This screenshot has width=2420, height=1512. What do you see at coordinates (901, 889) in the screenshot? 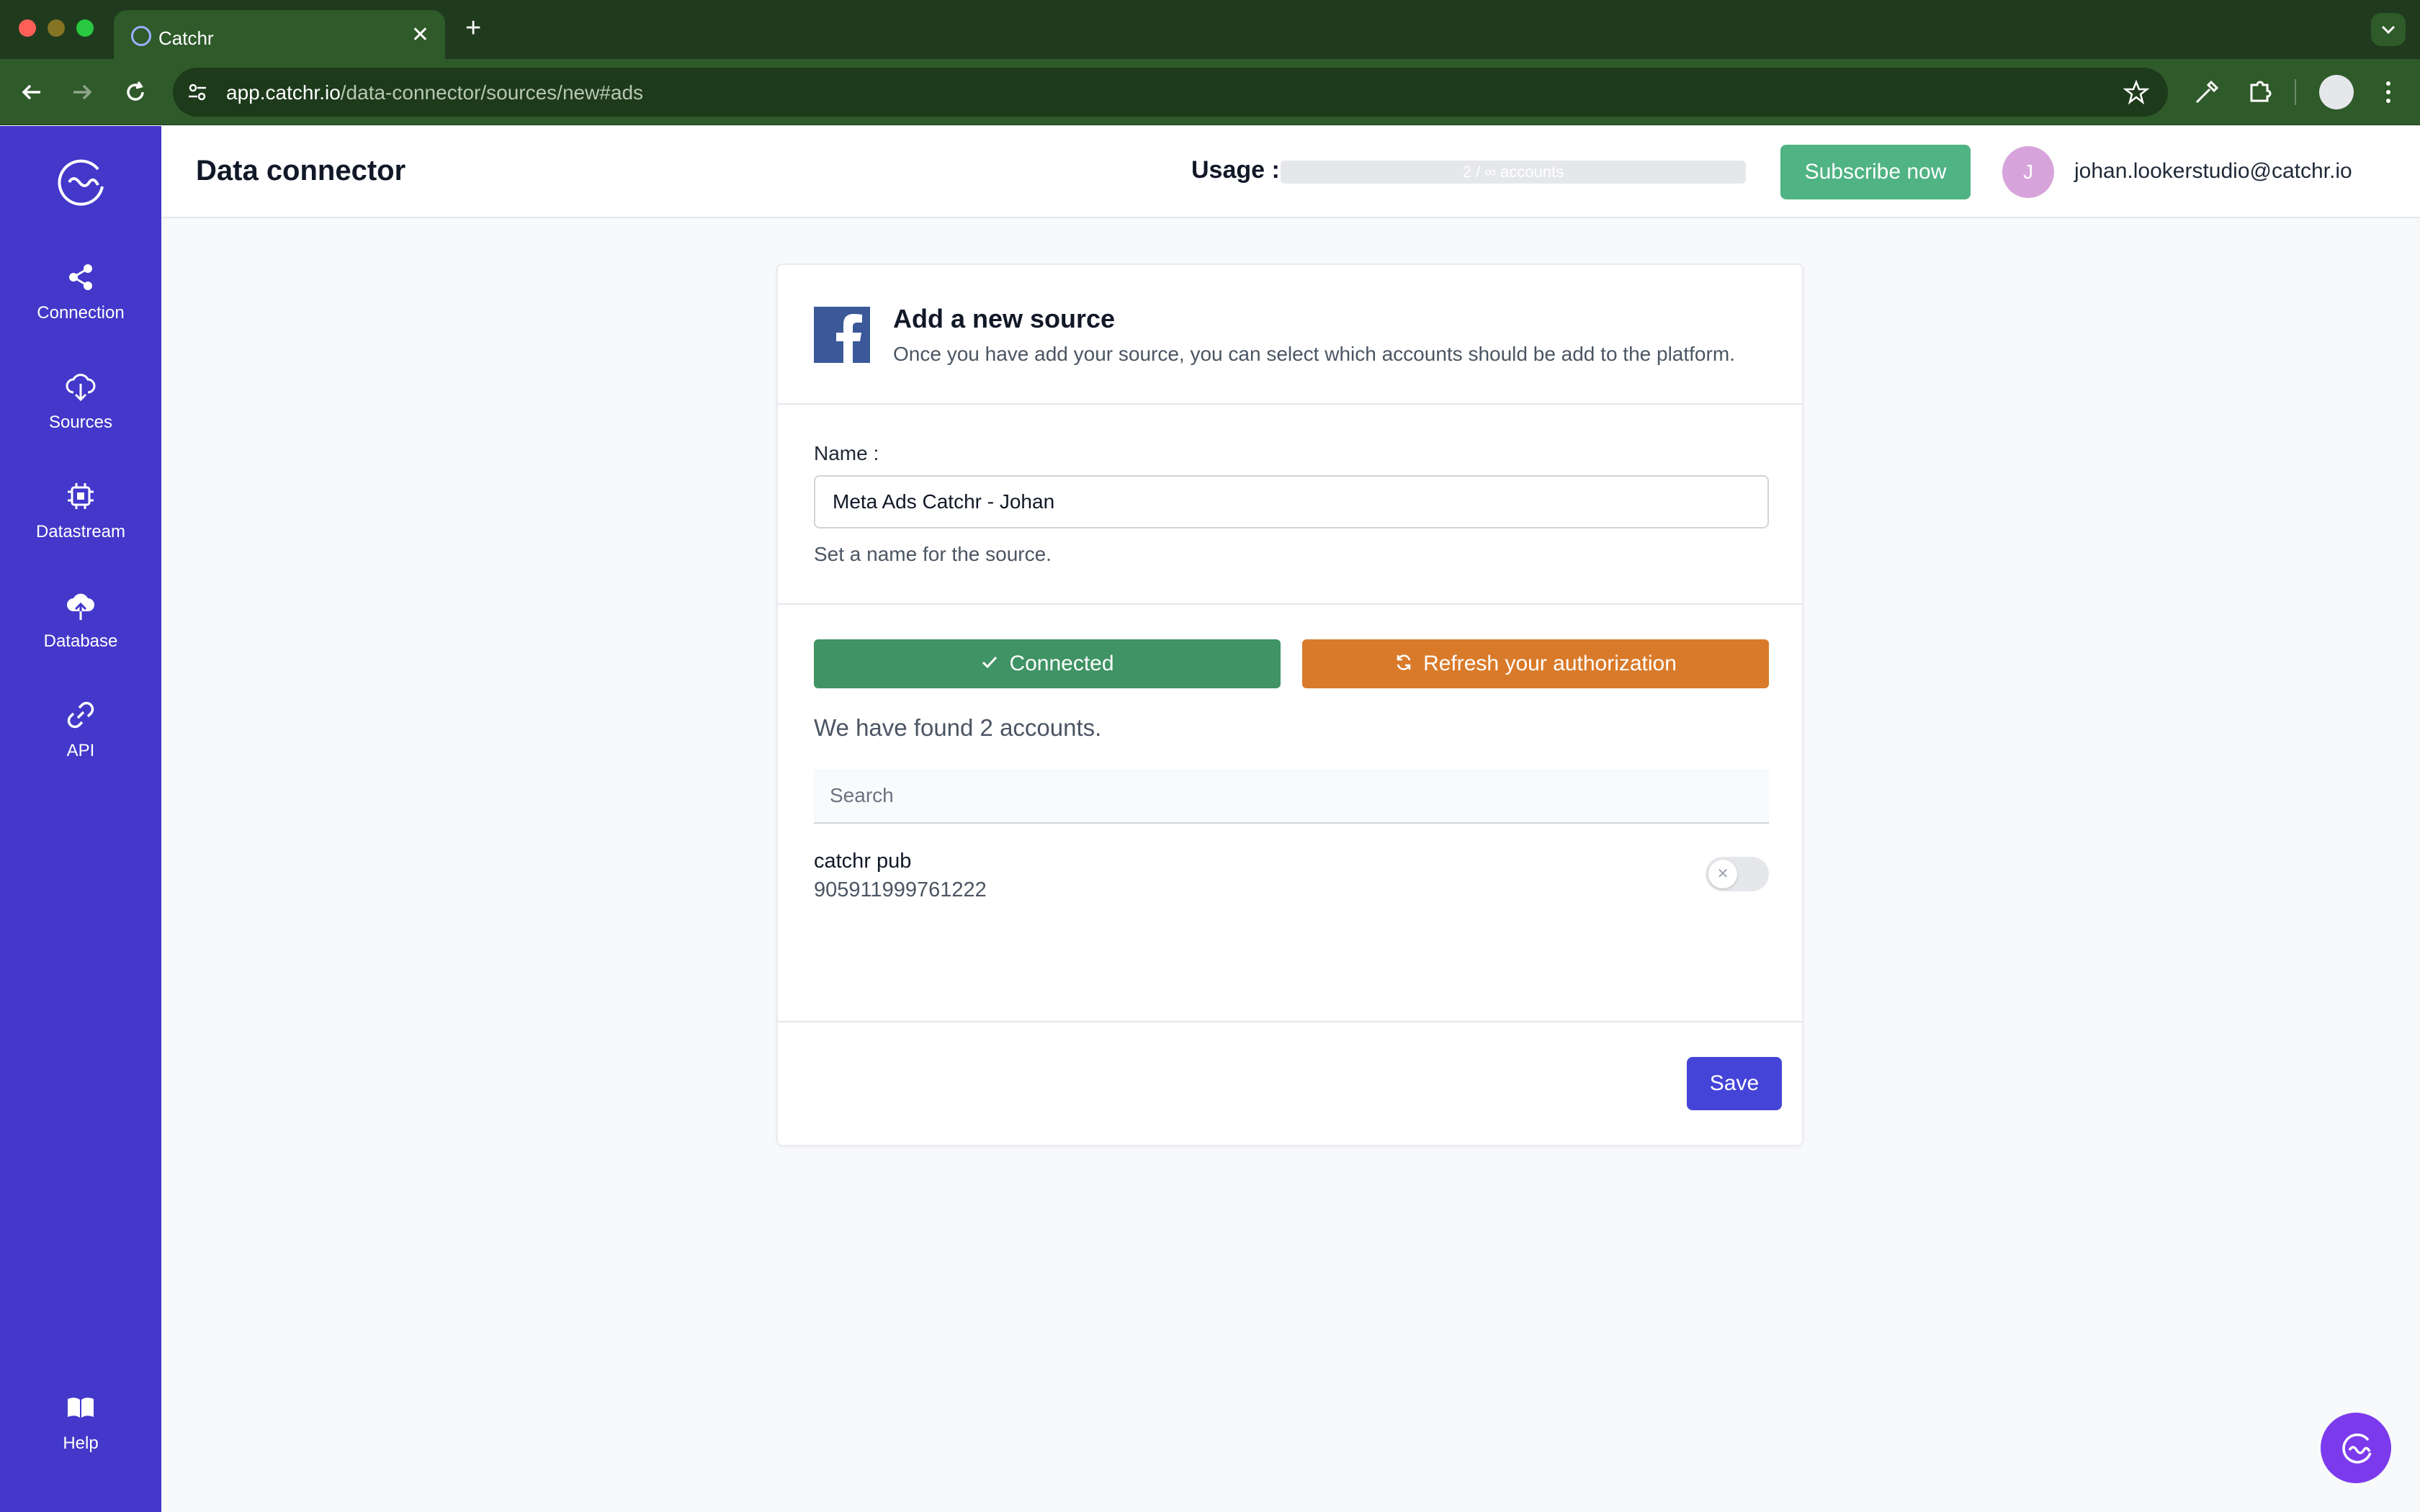
I see `account-id: 905911999761222` at bounding box center [901, 889].